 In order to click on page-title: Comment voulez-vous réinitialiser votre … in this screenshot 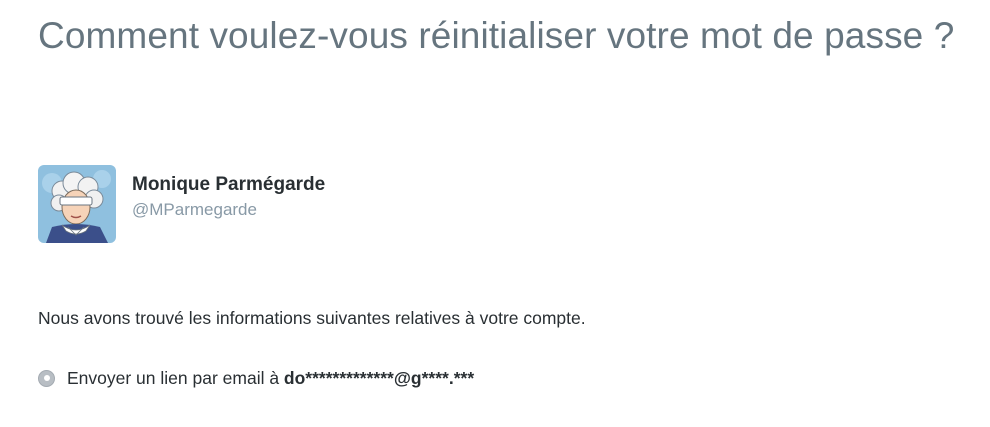, I will do `click(496, 35)`.